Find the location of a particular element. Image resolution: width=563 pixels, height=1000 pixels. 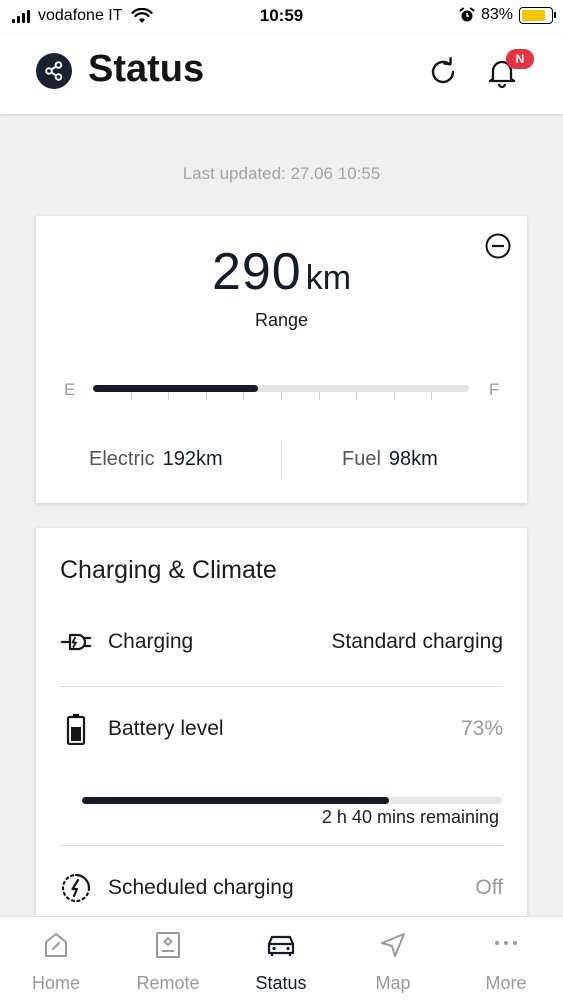

more-dots-icon is located at coordinates (506, 943).